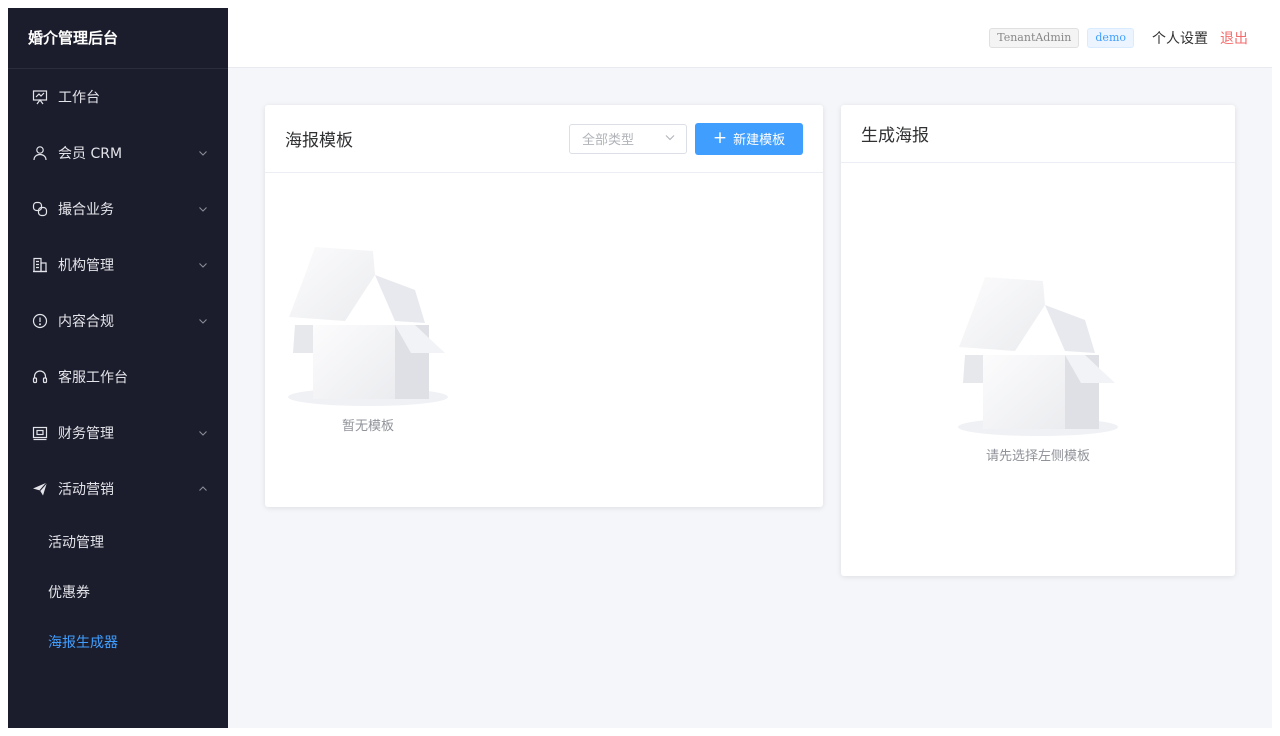  What do you see at coordinates (203, 489) in the screenshot?
I see `chevron-up-icon` at bounding box center [203, 489].